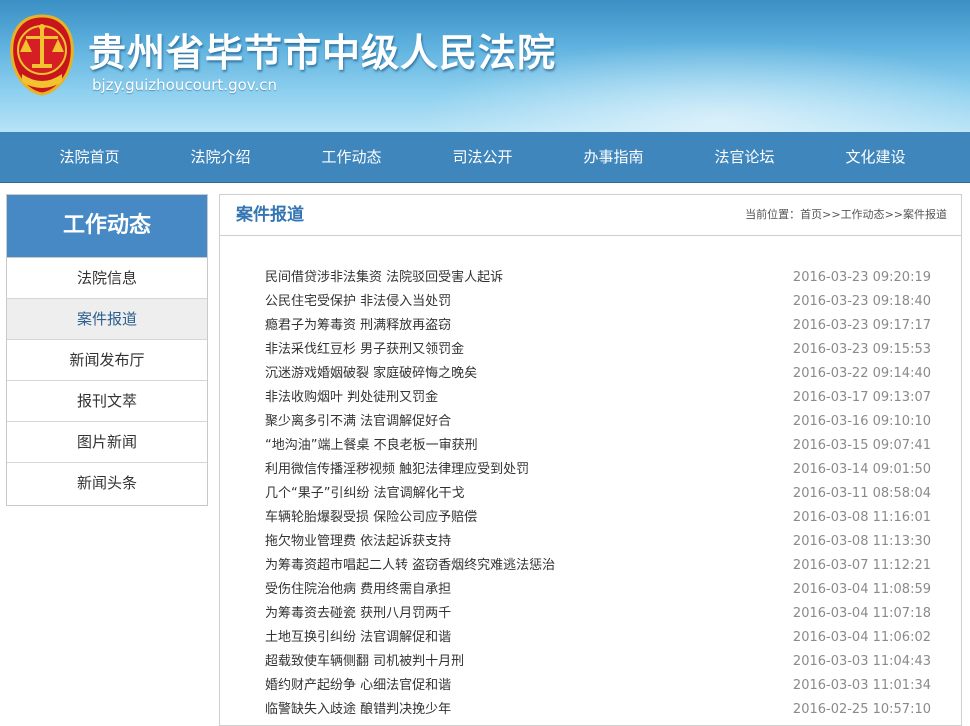 The image size is (970, 726). Describe the element at coordinates (861, 541) in the screenshot. I see `news-date: 2016-03-08 11:13:30` at that location.